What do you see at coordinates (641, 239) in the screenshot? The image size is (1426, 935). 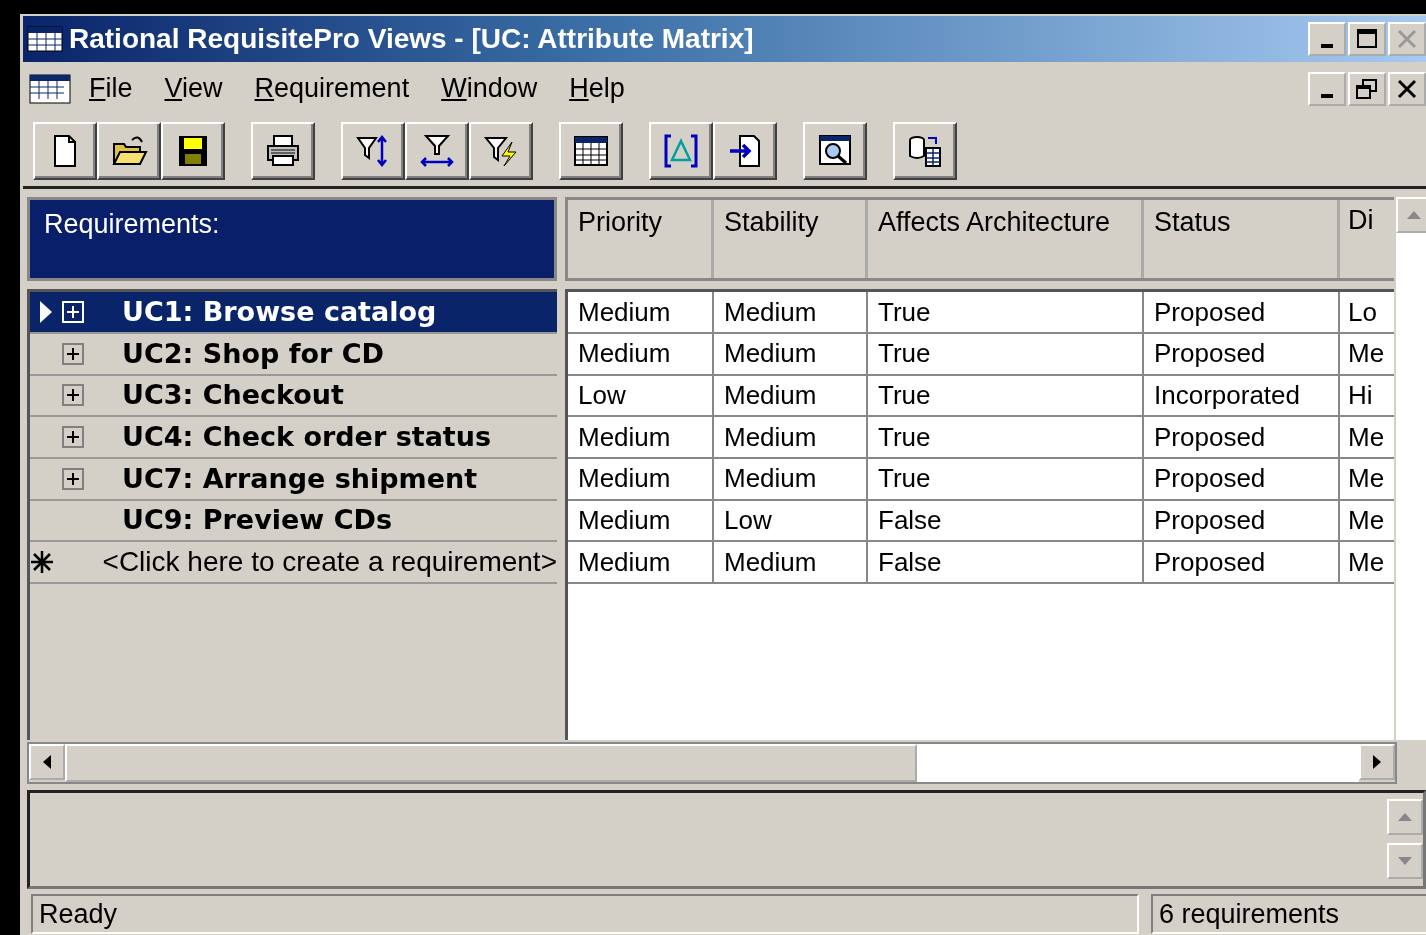 I see `column-header: Priority` at bounding box center [641, 239].